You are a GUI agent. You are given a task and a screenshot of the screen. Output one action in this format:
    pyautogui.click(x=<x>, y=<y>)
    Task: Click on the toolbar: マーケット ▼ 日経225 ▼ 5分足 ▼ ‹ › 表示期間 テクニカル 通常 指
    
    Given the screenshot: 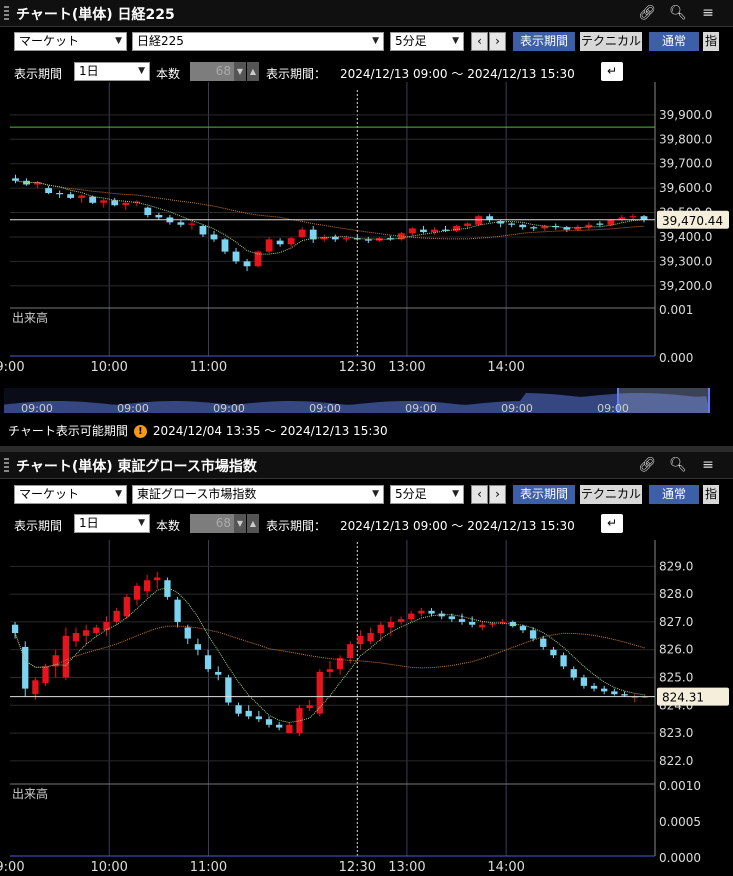 What is the action you would take?
    pyautogui.click(x=366, y=45)
    